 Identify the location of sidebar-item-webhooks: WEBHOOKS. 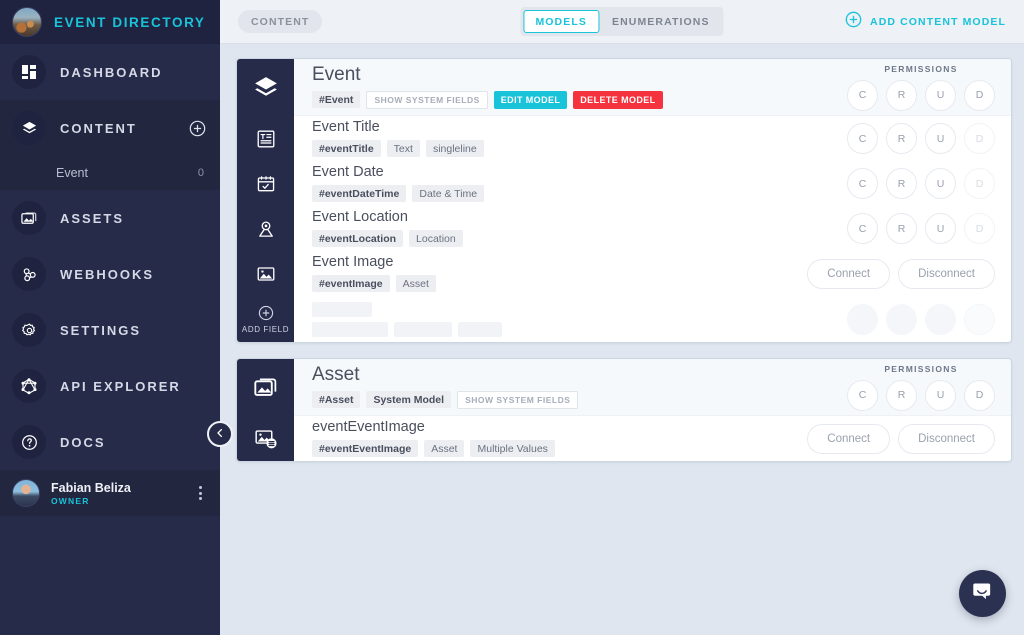
(110, 274).